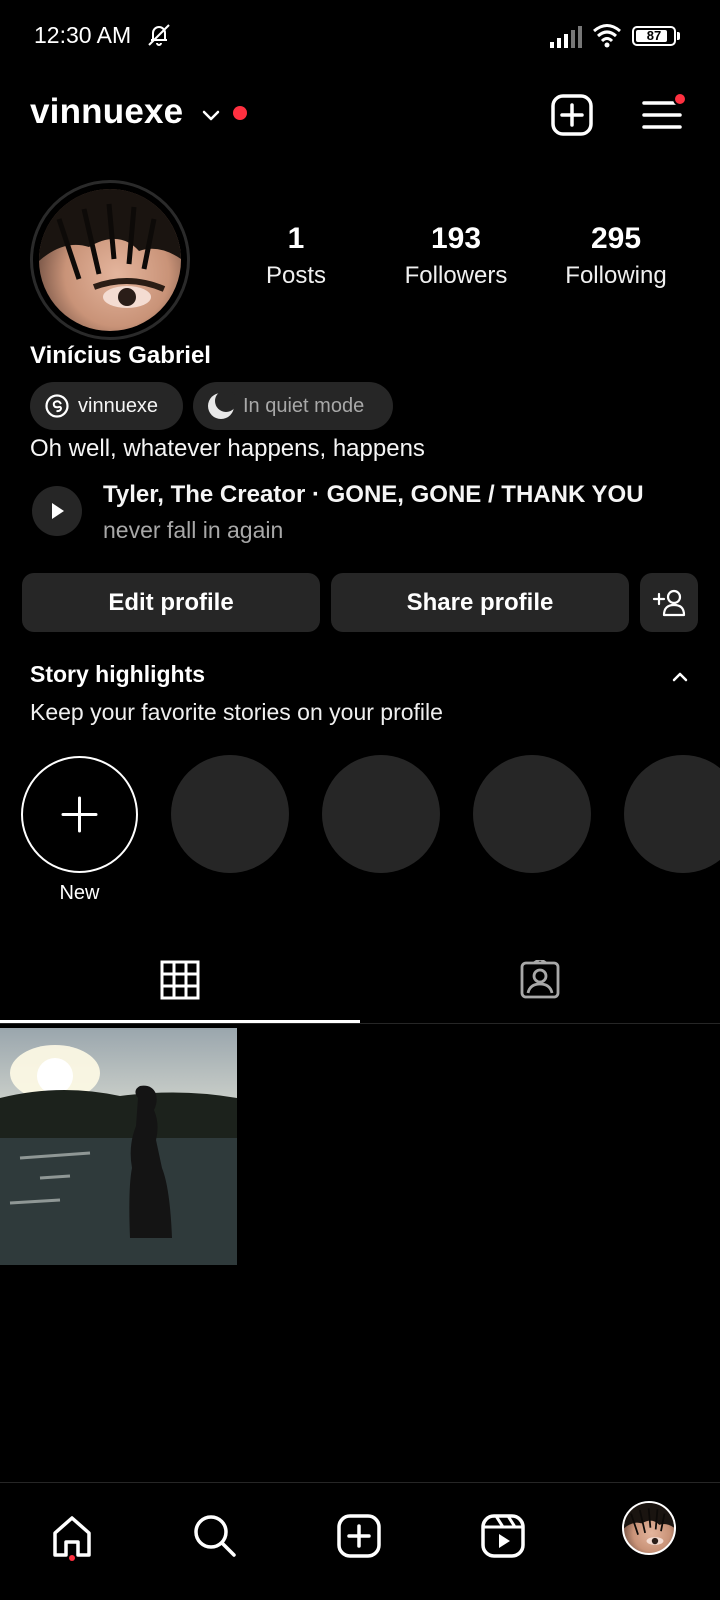  I want to click on stat-posts: 1 Posts, so click(296, 256).